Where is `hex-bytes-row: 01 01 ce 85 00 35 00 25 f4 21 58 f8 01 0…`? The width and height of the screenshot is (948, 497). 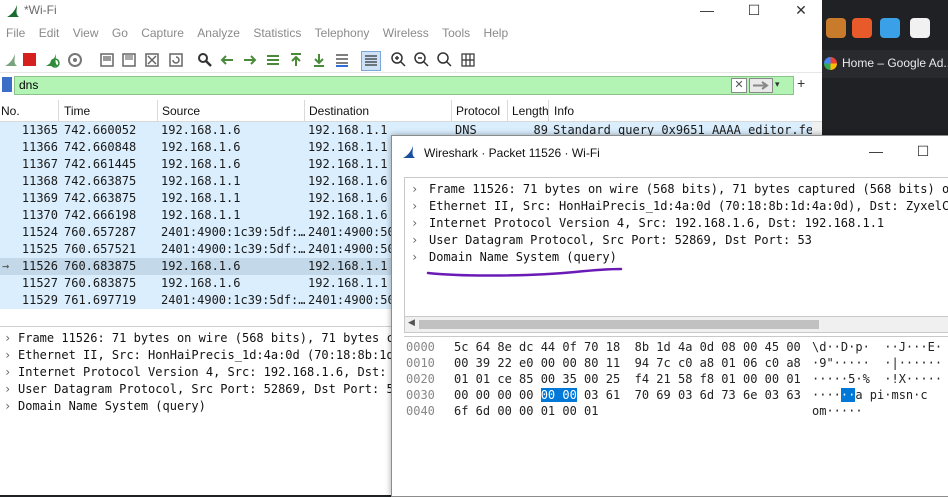 hex-bytes-row: 01 01 ce 85 00 35 00 25 f4 21 58 f8 01 0… is located at coordinates (627, 379).